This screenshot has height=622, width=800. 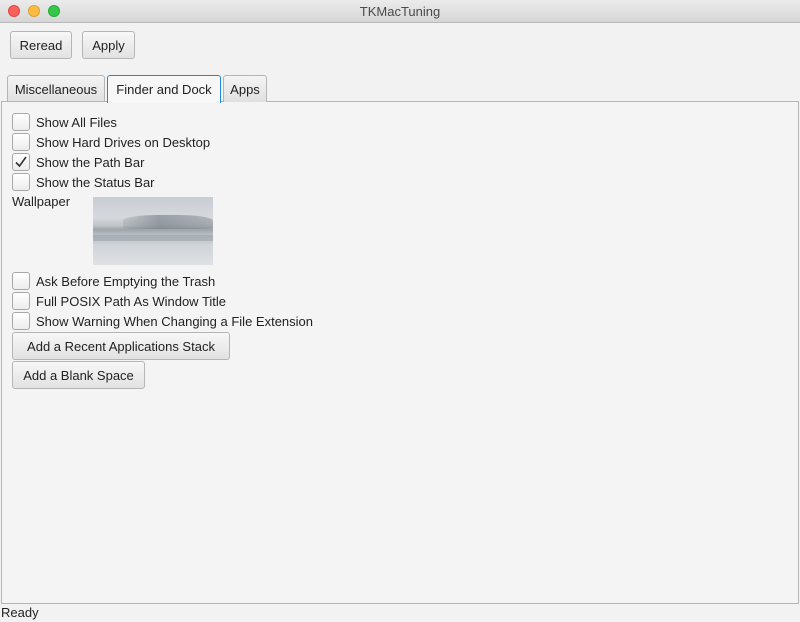 I want to click on show-hard-drives-row: Show Hard Drives on Desktop, so click(x=111, y=142).